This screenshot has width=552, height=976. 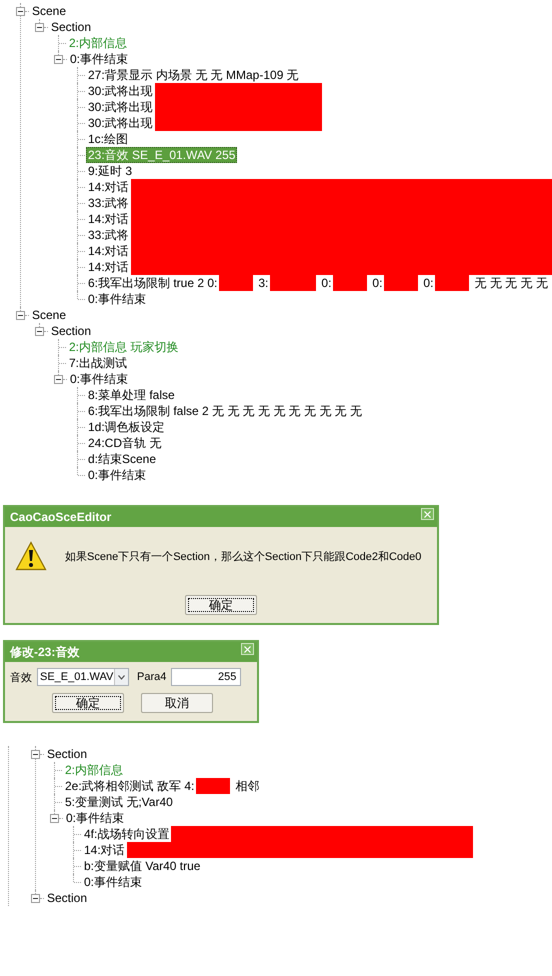 I want to click on dropdown-field: SE_E_01.WAV, so click(x=83, y=677).